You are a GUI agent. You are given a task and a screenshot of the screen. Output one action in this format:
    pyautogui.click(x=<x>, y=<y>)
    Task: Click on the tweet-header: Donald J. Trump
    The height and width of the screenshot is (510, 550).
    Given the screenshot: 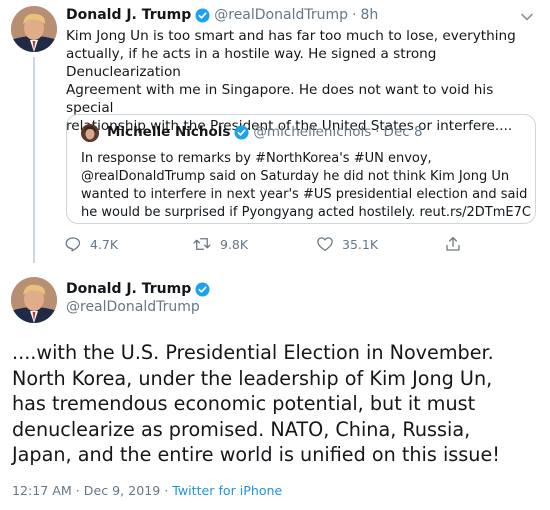 What is the action you would take?
    pyautogui.click(x=140, y=289)
    